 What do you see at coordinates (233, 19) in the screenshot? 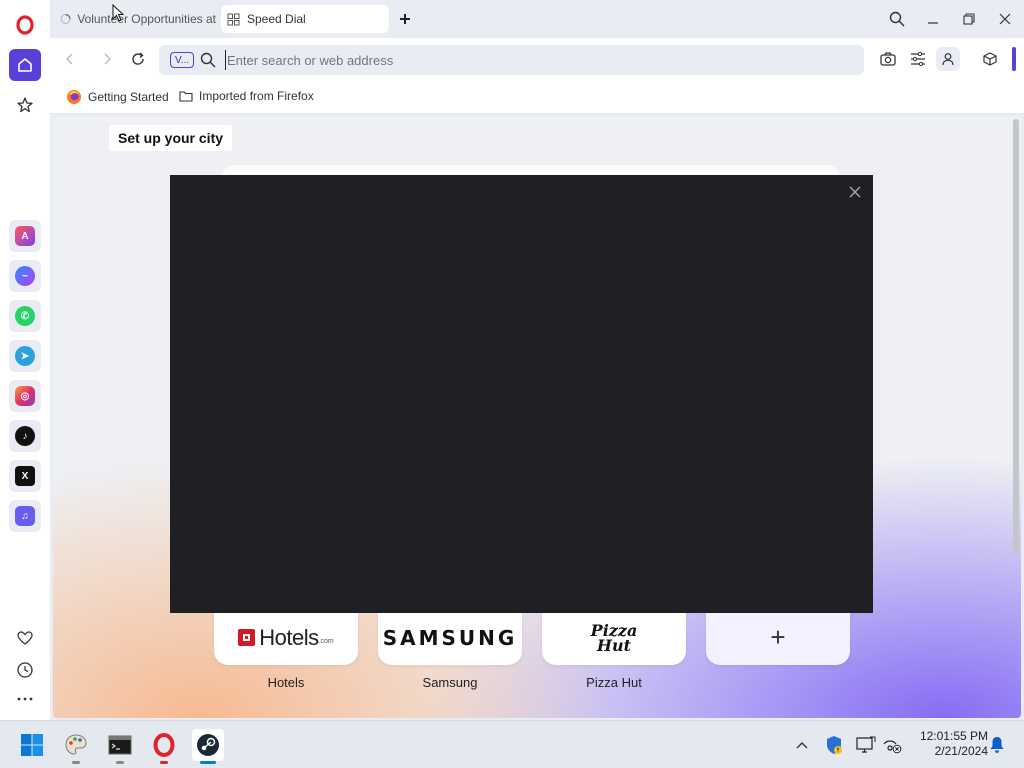
I see `grid-icon` at bounding box center [233, 19].